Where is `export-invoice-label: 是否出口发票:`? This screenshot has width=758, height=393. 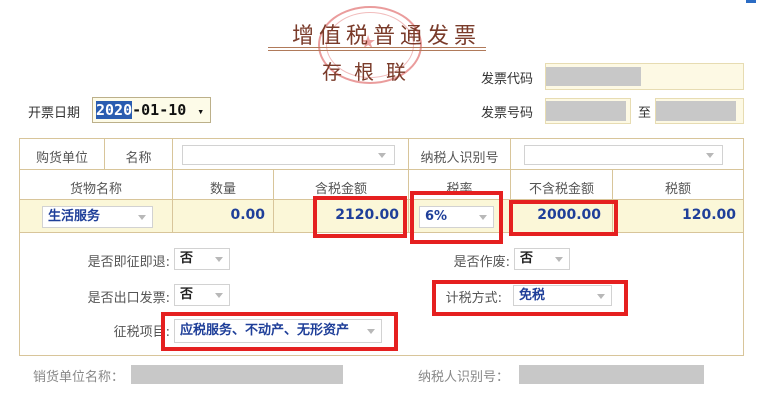
export-invoice-label: 是否出口发票: is located at coordinates (128, 298).